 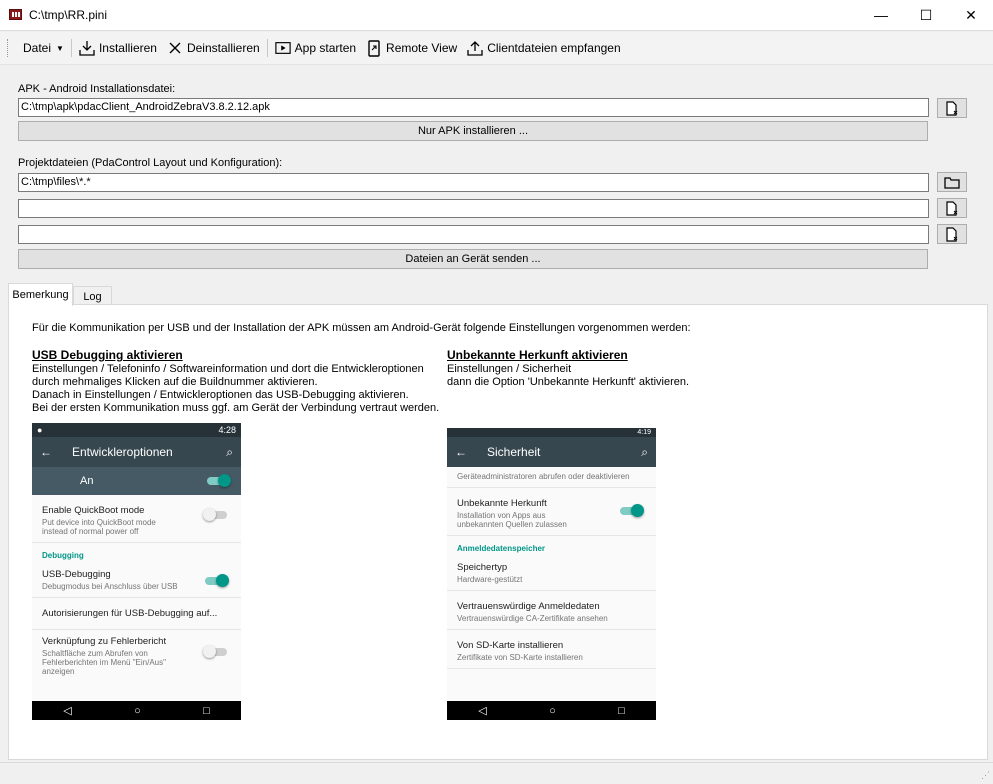 What do you see at coordinates (501, 548) in the screenshot?
I see `credential-storage-category: Anmeldedatenspeicher` at bounding box center [501, 548].